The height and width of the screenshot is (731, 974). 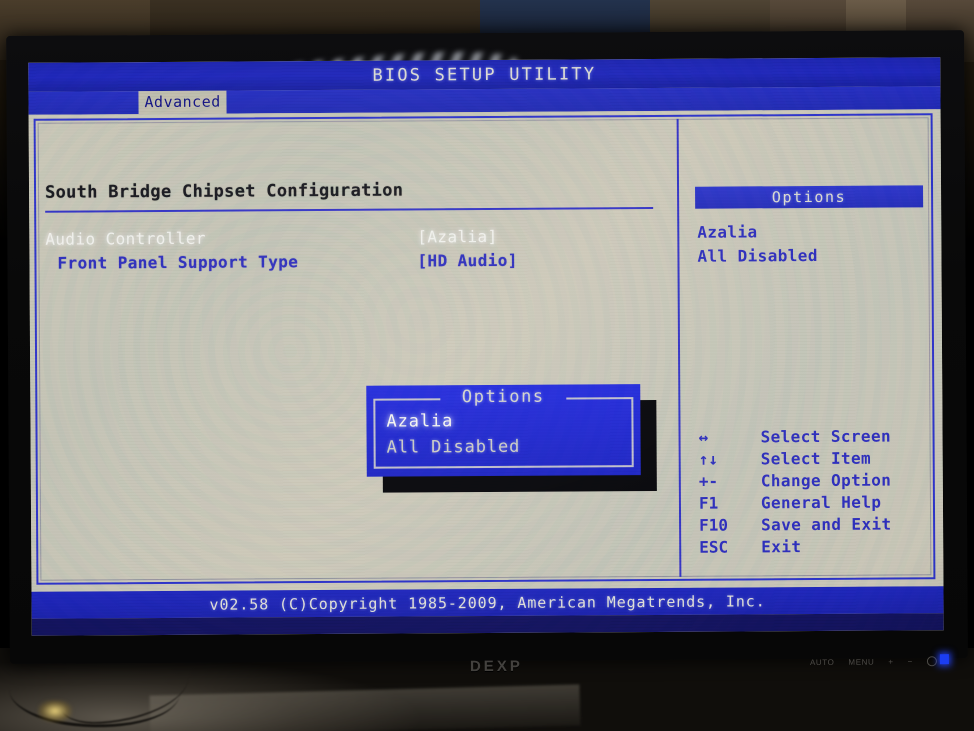 I want to click on options-dialog-border, so click(x=503, y=433).